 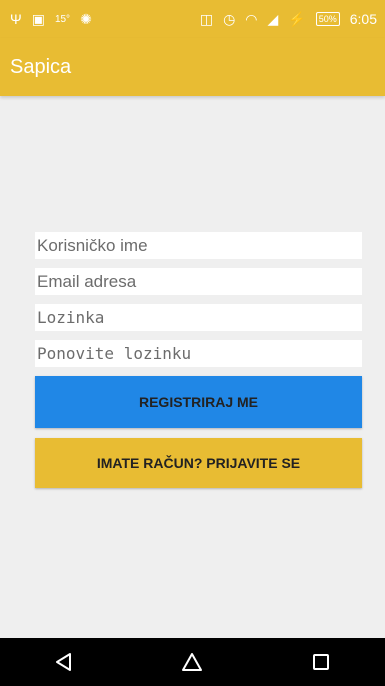 I want to click on recents-icon, so click(x=320, y=662).